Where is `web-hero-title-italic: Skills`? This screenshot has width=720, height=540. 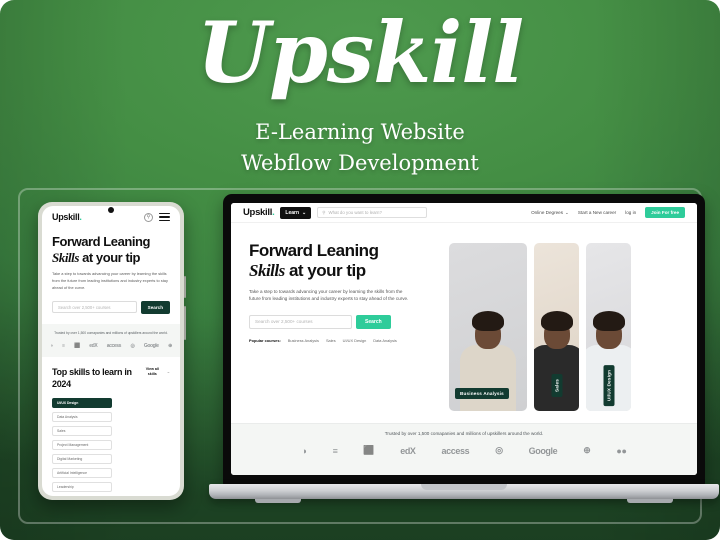
web-hero-title-italic: Skills is located at coordinates (267, 270).